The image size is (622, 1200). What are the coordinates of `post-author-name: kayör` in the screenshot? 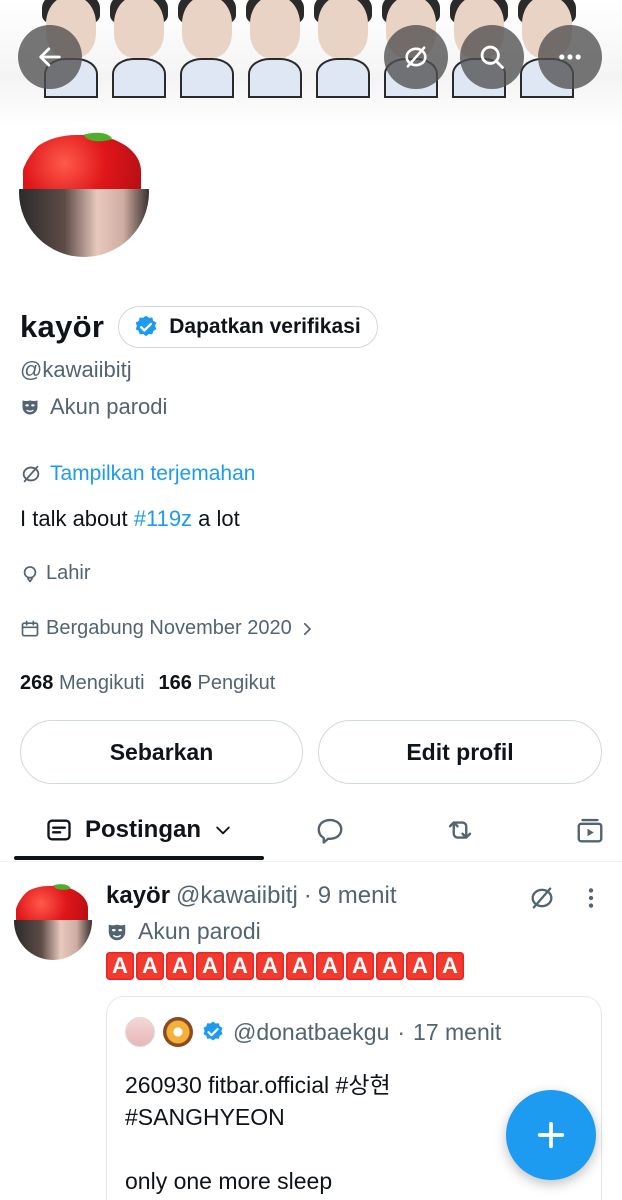 It's located at (138, 896).